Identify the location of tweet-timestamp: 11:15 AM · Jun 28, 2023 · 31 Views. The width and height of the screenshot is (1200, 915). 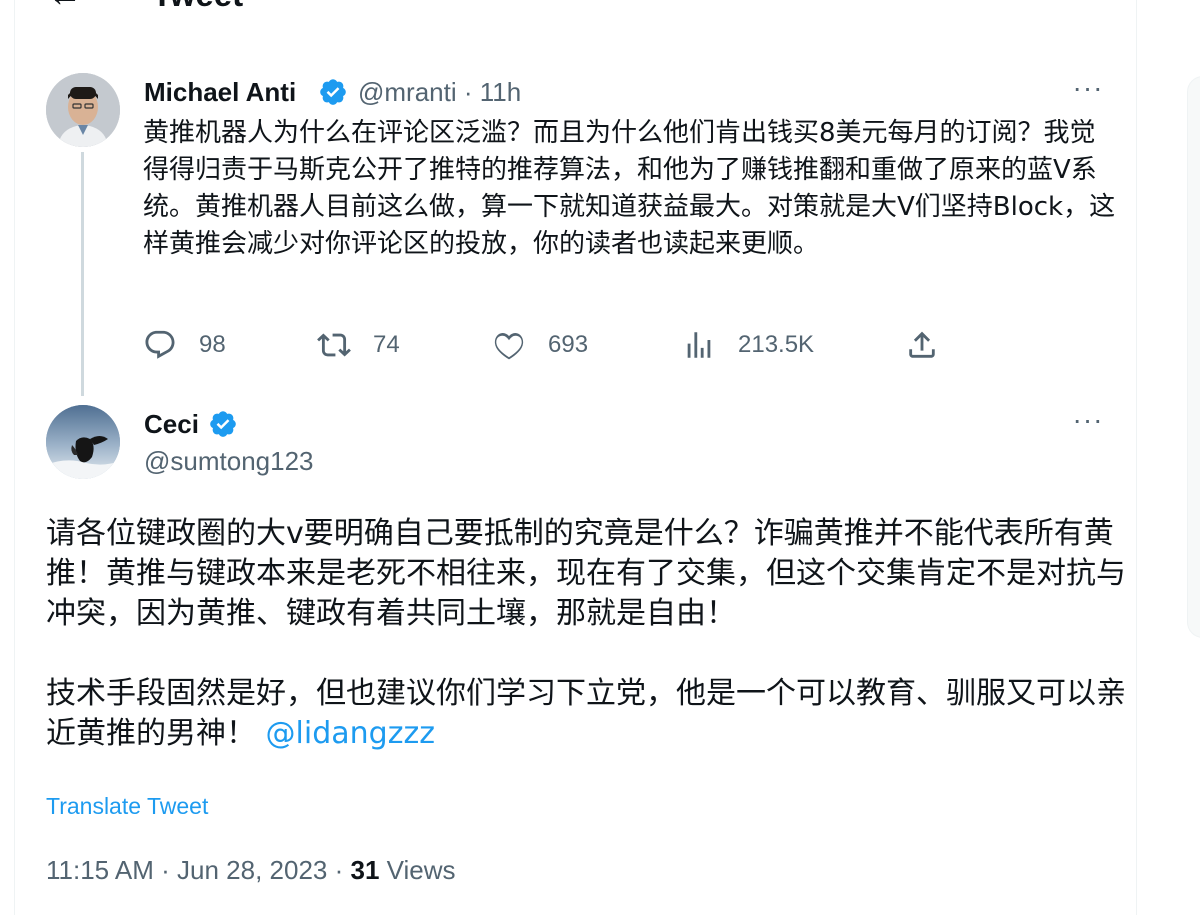
(251, 870).